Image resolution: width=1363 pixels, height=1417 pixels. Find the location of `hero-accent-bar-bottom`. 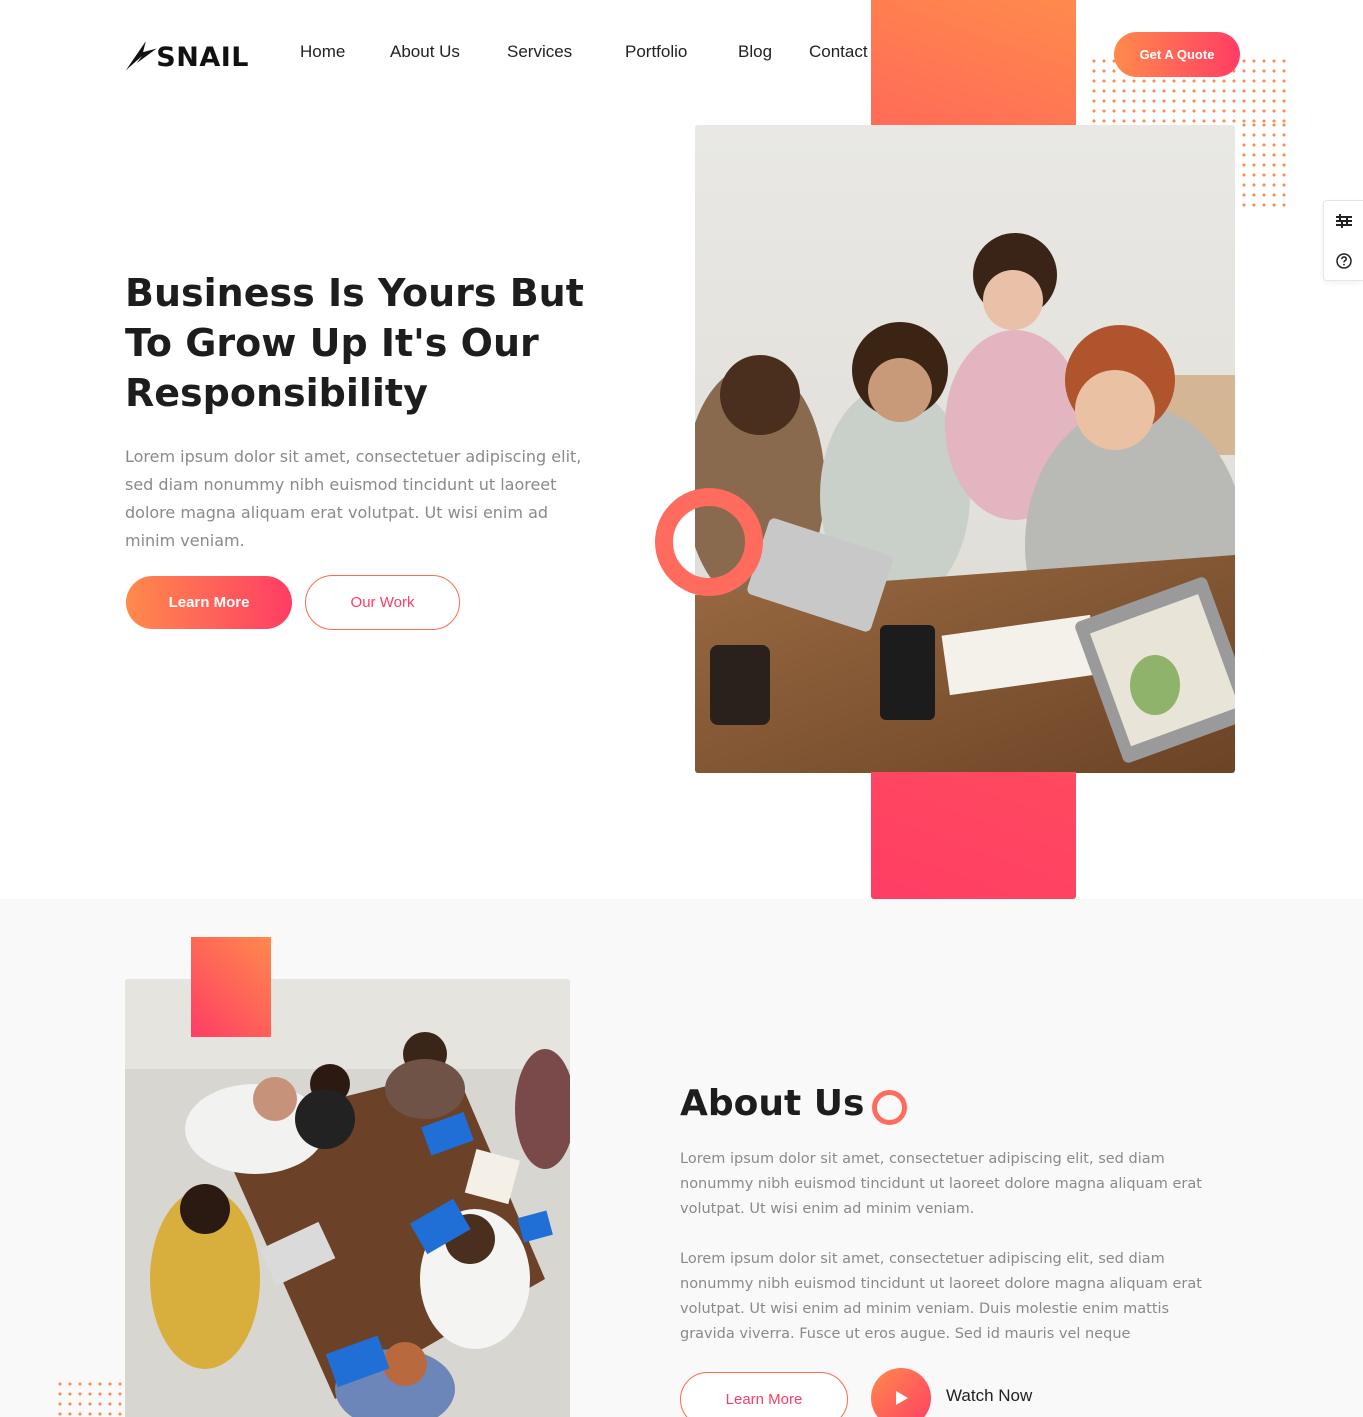

hero-accent-bar-bottom is located at coordinates (973, 835).